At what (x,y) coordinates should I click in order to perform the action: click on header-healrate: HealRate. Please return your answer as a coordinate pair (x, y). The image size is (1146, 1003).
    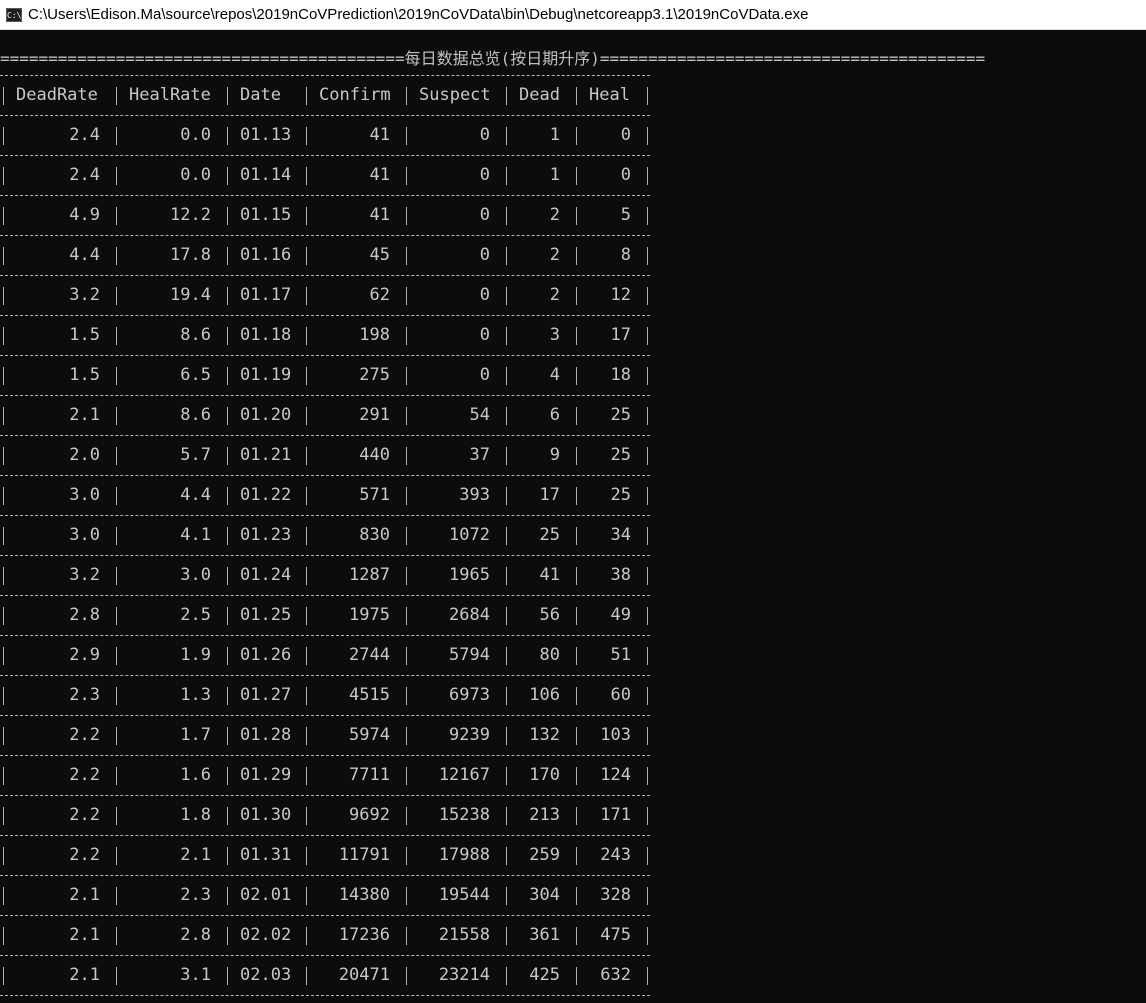
    Looking at the image, I should click on (170, 95).